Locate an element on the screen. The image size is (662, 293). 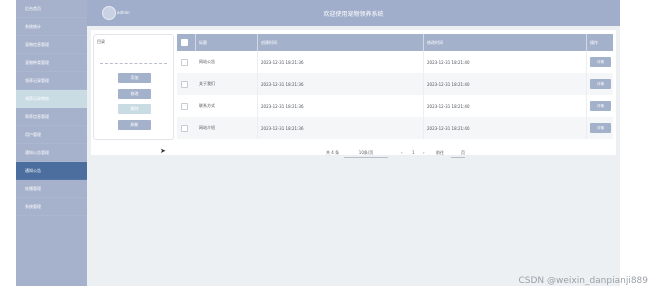
tree-divider is located at coordinates (133, 63).